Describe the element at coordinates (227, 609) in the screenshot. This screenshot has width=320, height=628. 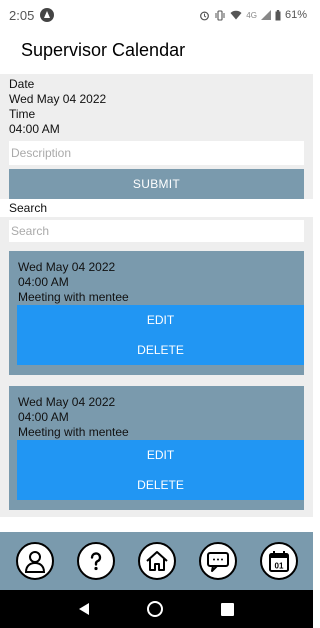
I see `recents-icon` at that location.